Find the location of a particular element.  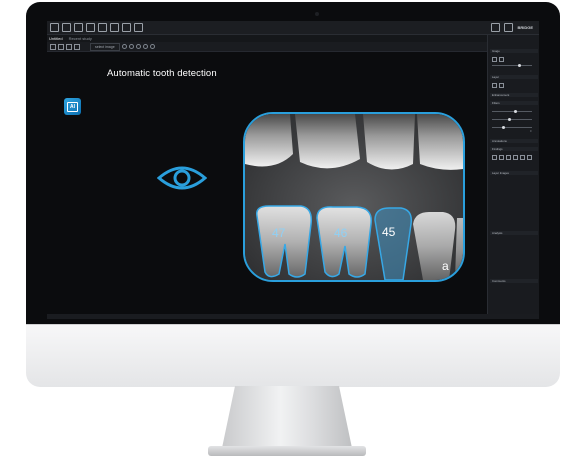

measure-icon is located at coordinates (138, 46).